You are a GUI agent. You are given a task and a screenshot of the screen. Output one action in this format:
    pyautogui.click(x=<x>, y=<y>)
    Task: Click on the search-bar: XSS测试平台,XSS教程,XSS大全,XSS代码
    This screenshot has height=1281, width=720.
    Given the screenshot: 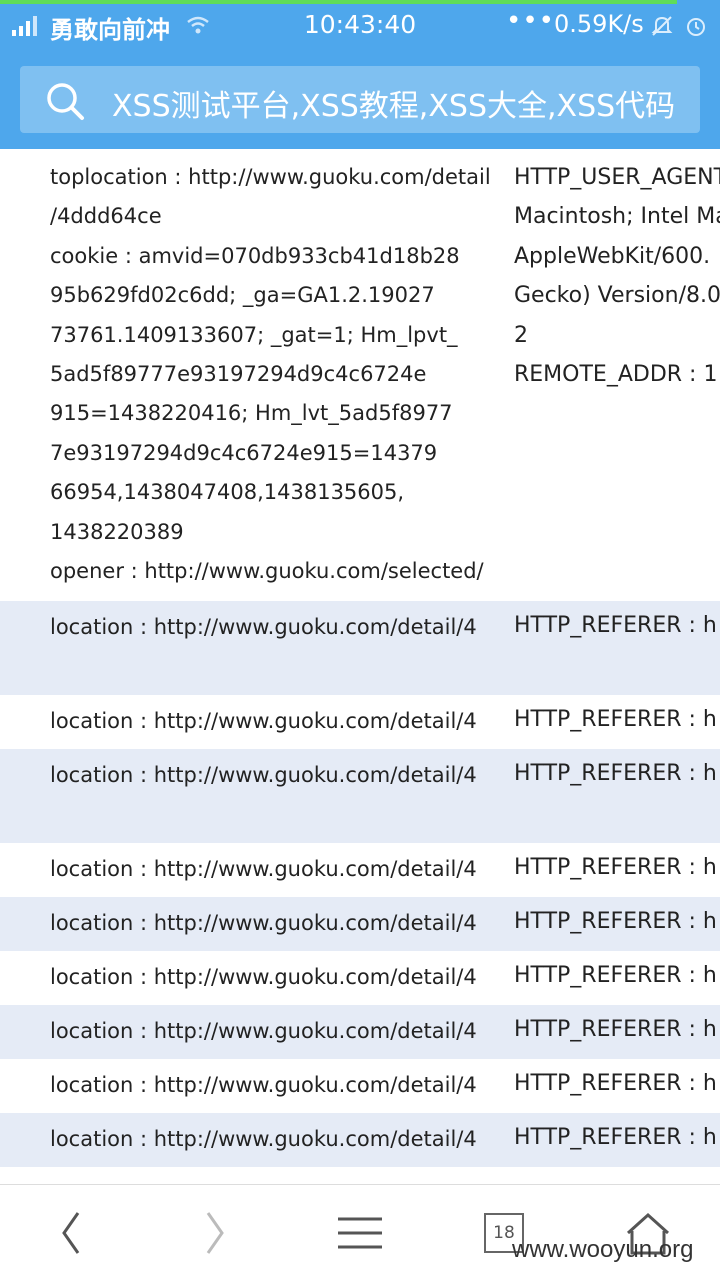 What is the action you would take?
    pyautogui.click(x=360, y=99)
    